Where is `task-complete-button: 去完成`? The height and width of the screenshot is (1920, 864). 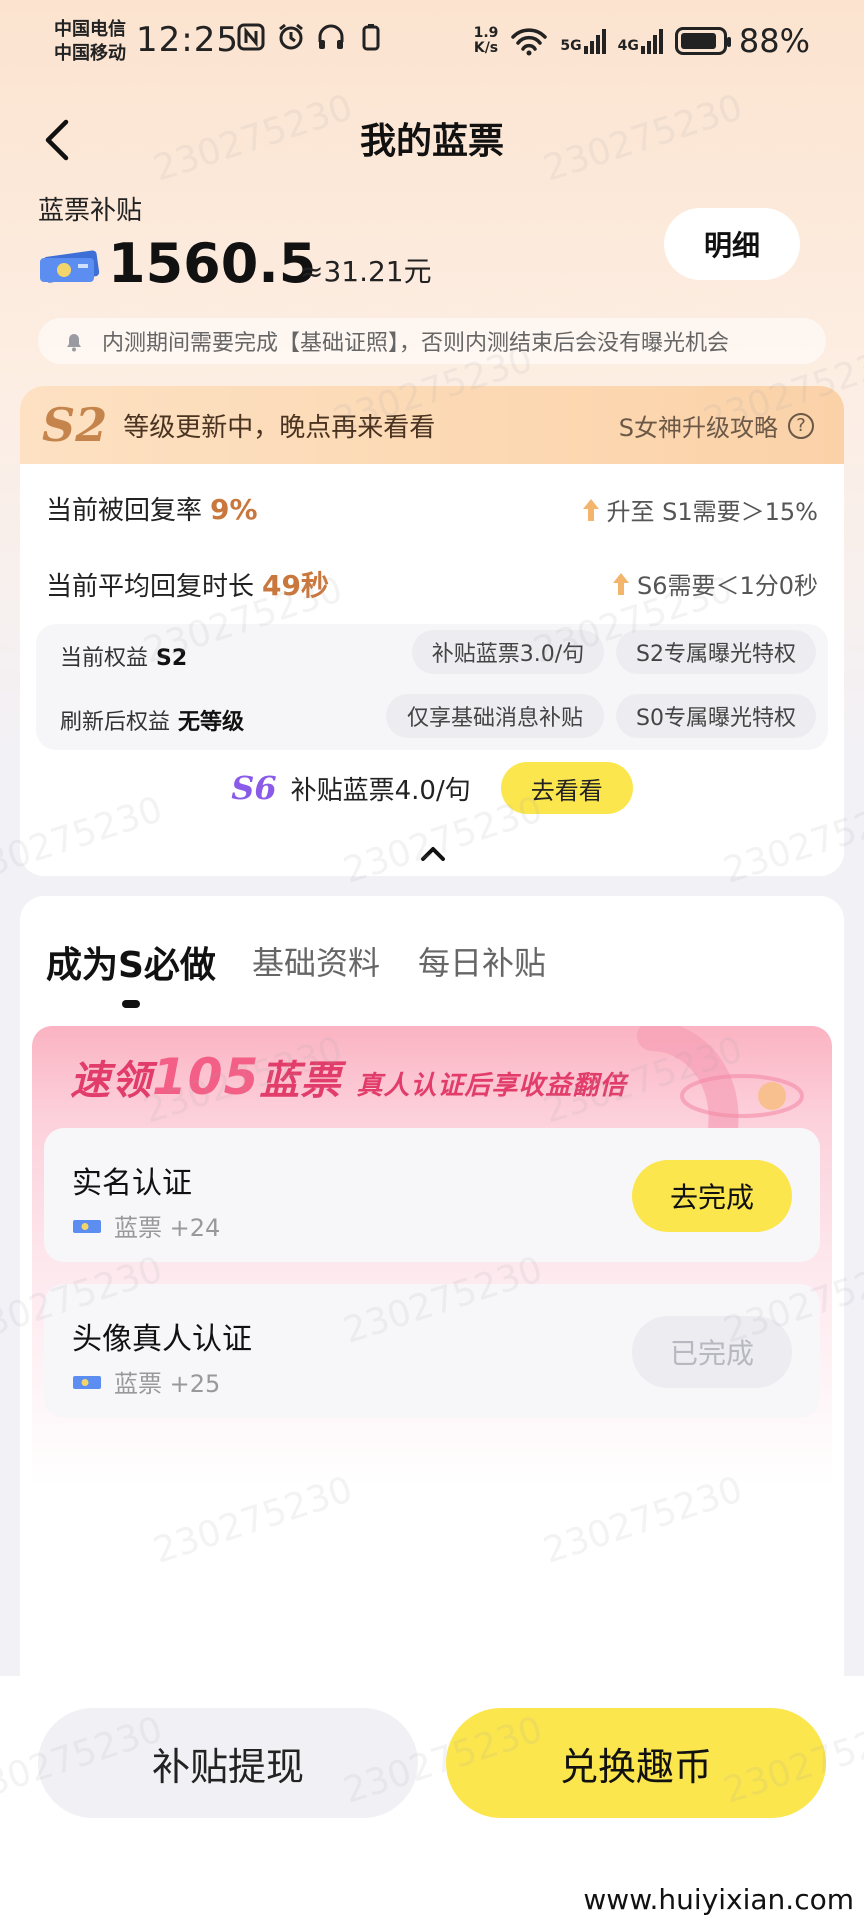 task-complete-button: 去完成 is located at coordinates (712, 1196).